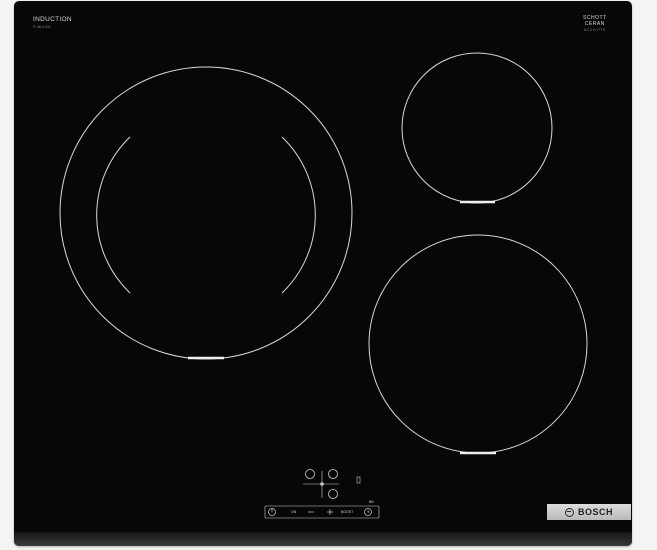 This screenshot has height=550, width=657. Describe the element at coordinates (294, 512) in the screenshot. I see `on-label: ON` at that location.